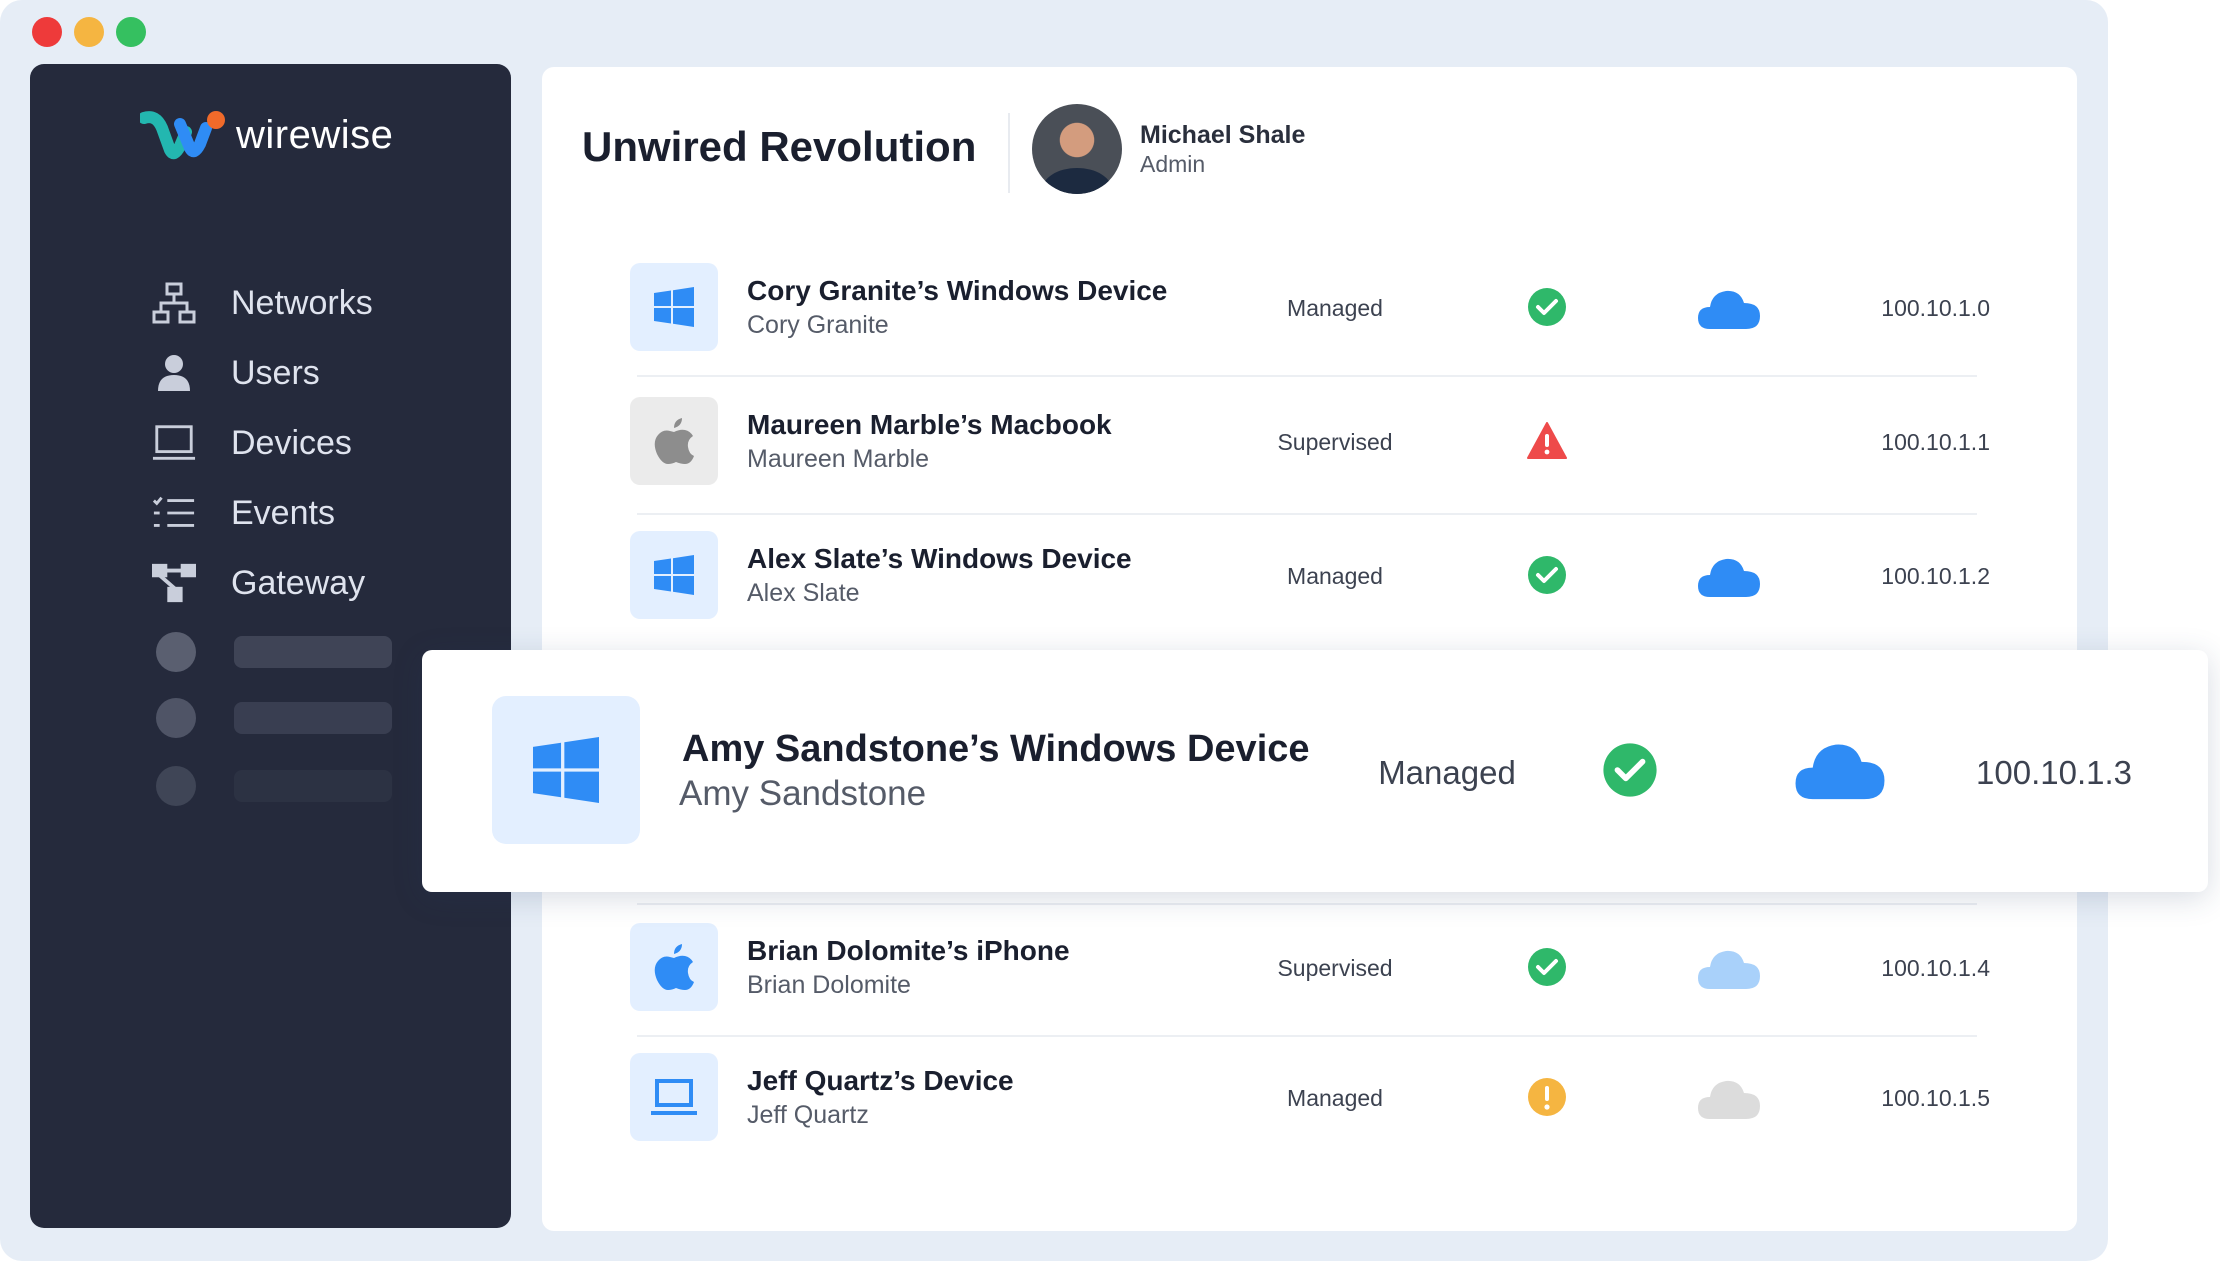  What do you see at coordinates (1077, 149) in the screenshot?
I see `avatar` at bounding box center [1077, 149].